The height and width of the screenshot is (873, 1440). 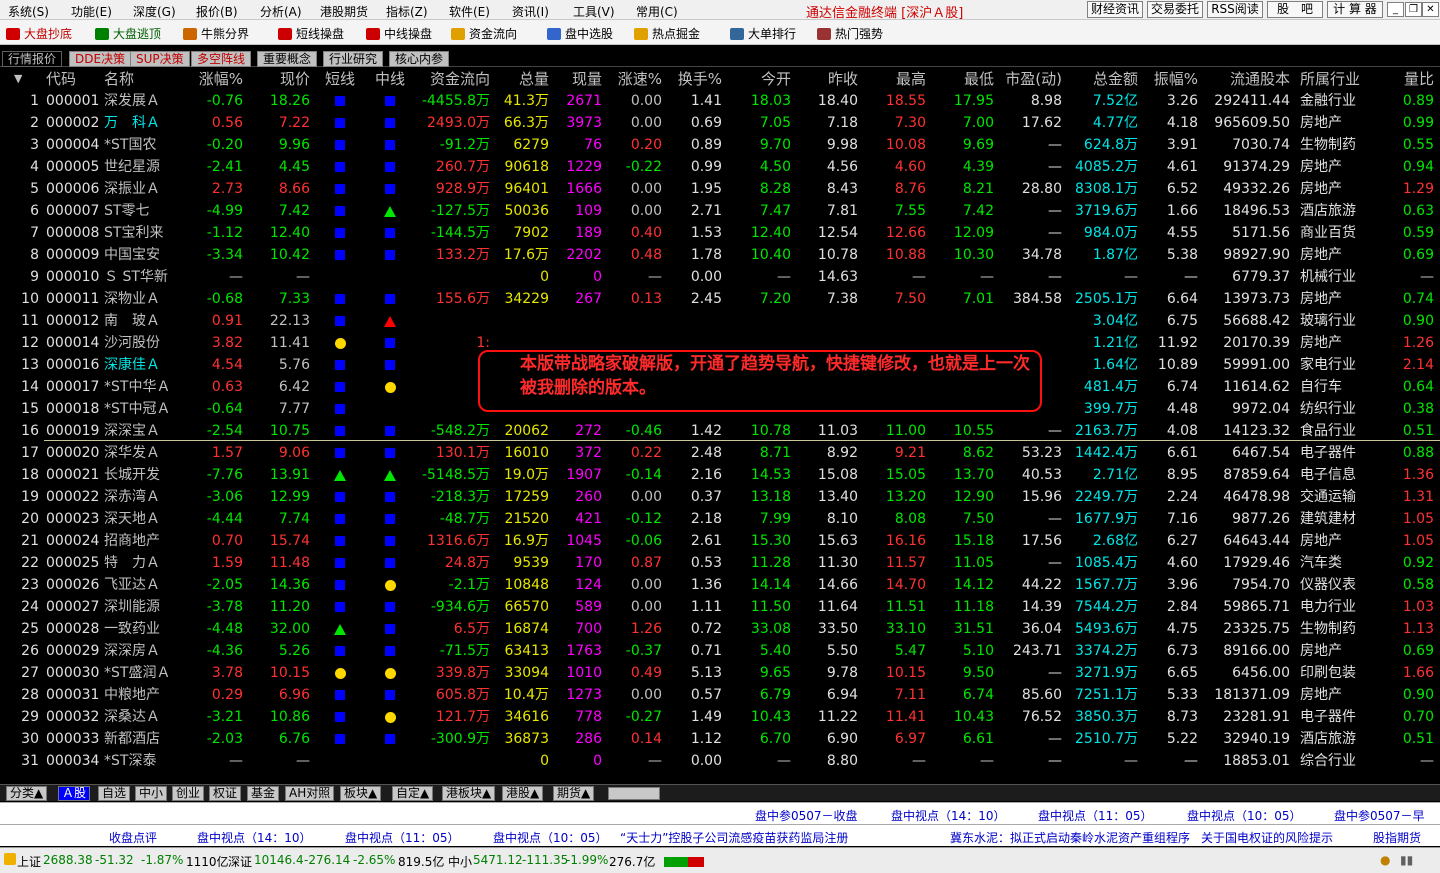 I want to click on column-header: 代码, so click(x=75, y=79).